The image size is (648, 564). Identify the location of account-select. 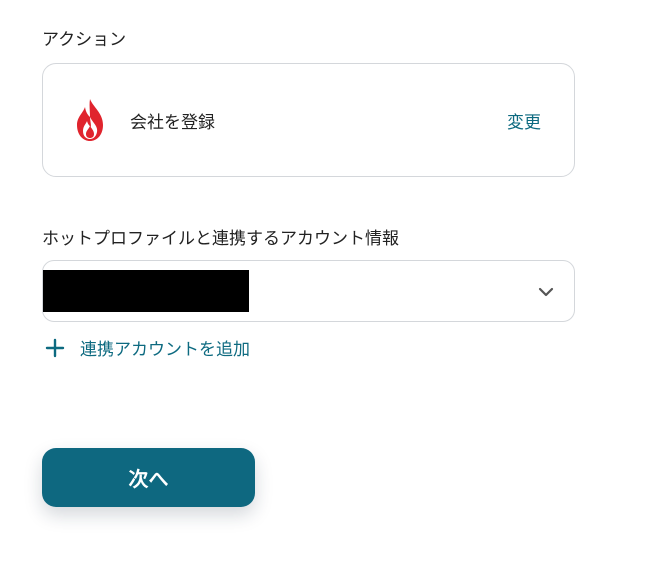
(308, 291).